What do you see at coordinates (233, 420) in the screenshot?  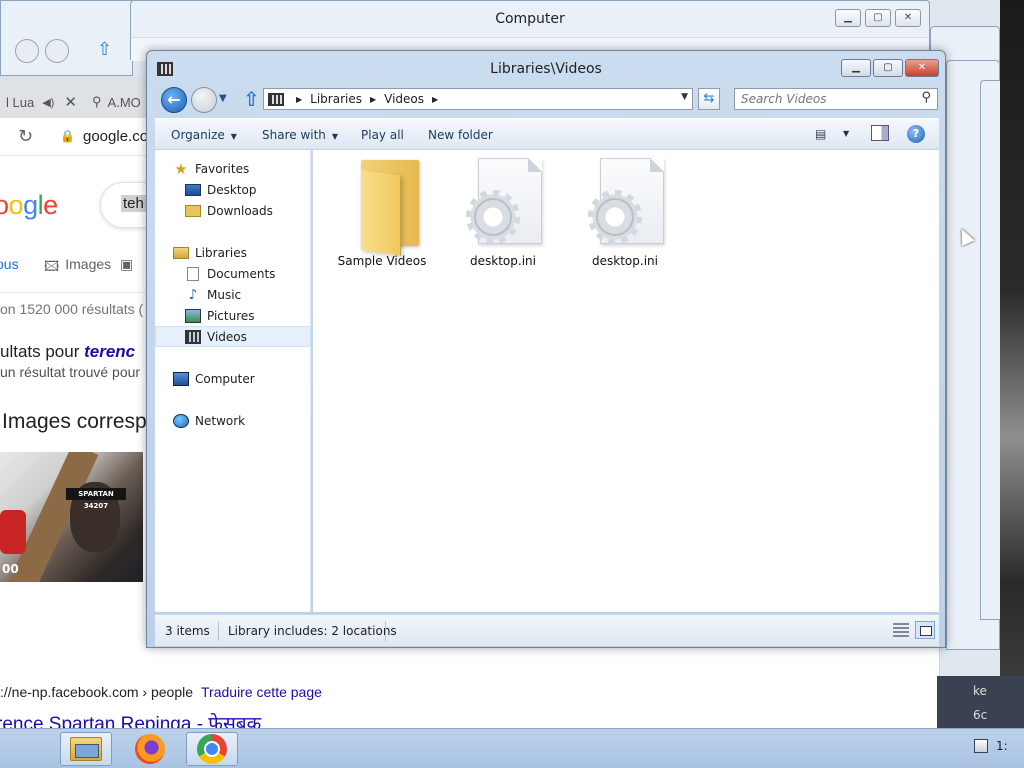 I see `nav-item-network: Network` at bounding box center [233, 420].